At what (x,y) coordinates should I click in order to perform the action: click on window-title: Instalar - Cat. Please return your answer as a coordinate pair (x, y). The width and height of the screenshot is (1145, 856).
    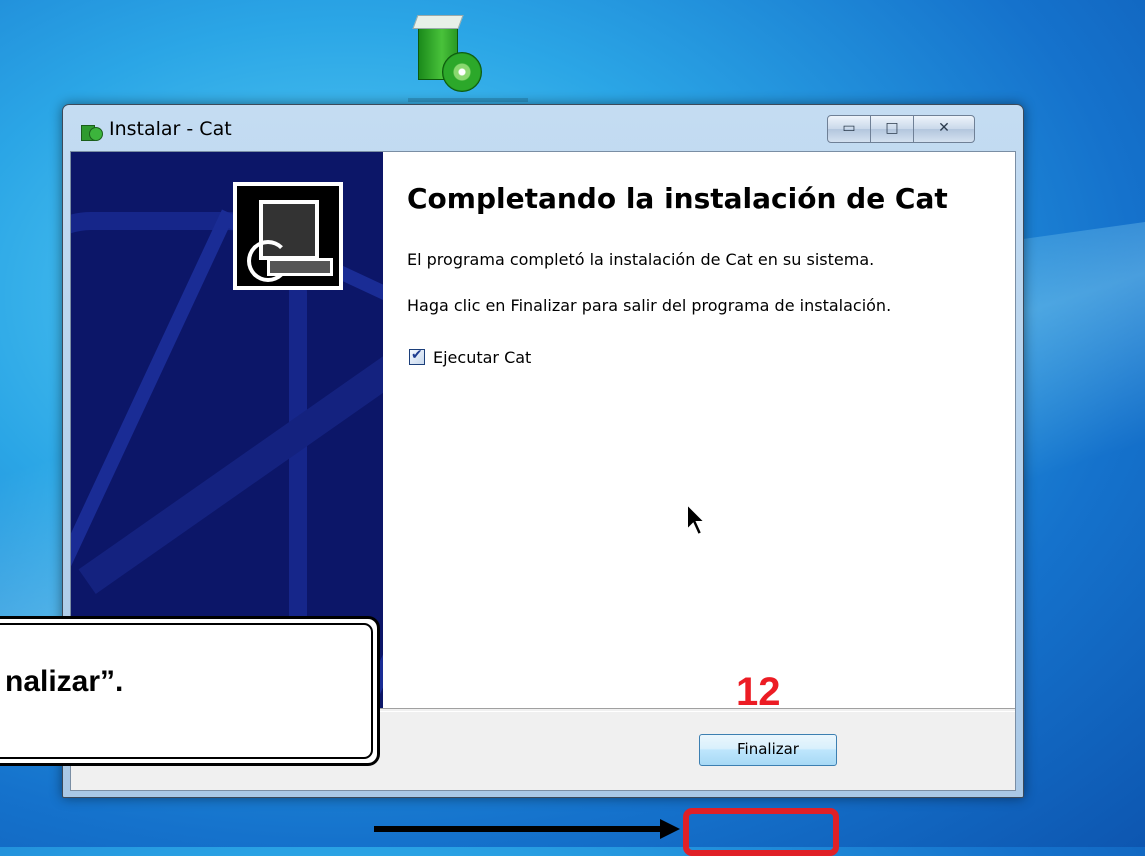
    Looking at the image, I should click on (170, 129).